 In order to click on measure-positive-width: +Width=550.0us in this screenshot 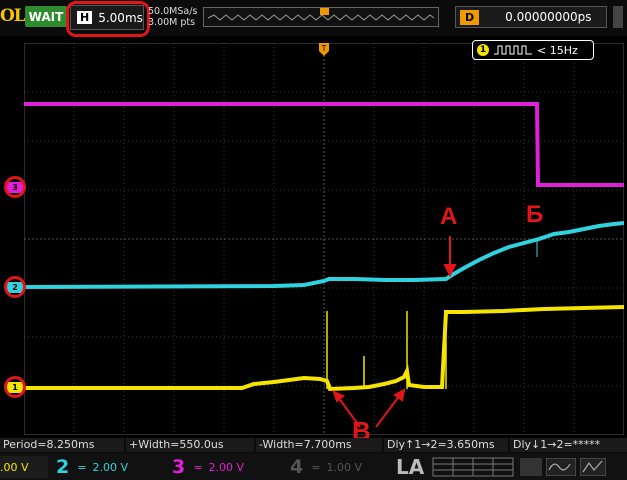, I will do `click(190, 445)`.